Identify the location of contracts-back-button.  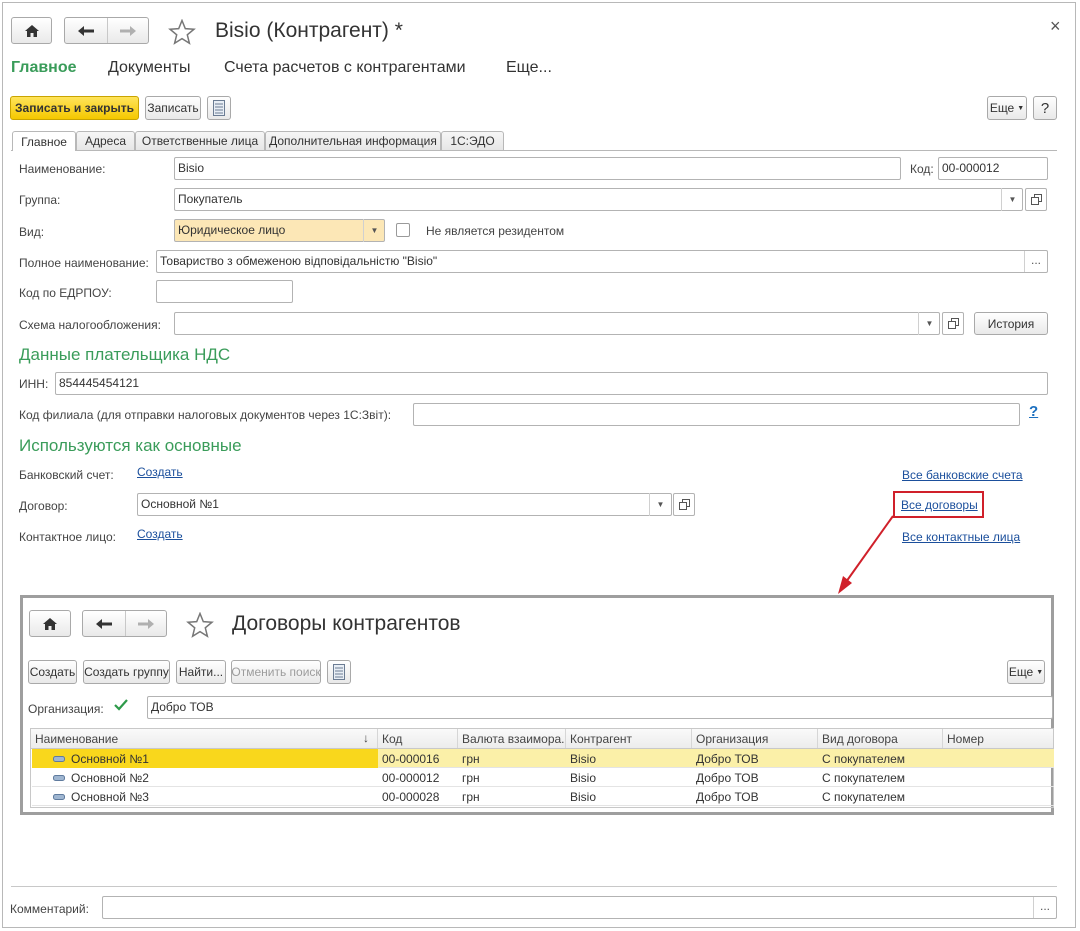
(104, 623).